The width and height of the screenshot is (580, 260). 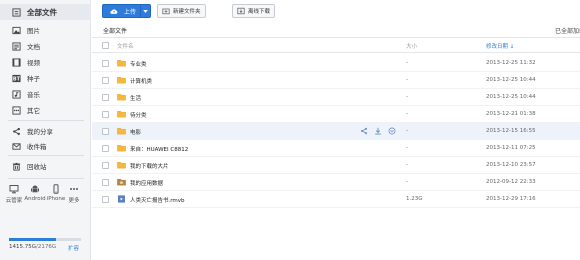 I want to click on file-row: 人类灭亡报告书.rmvb 1.23G 2013-12-29 17:16, so click(x=336, y=199).